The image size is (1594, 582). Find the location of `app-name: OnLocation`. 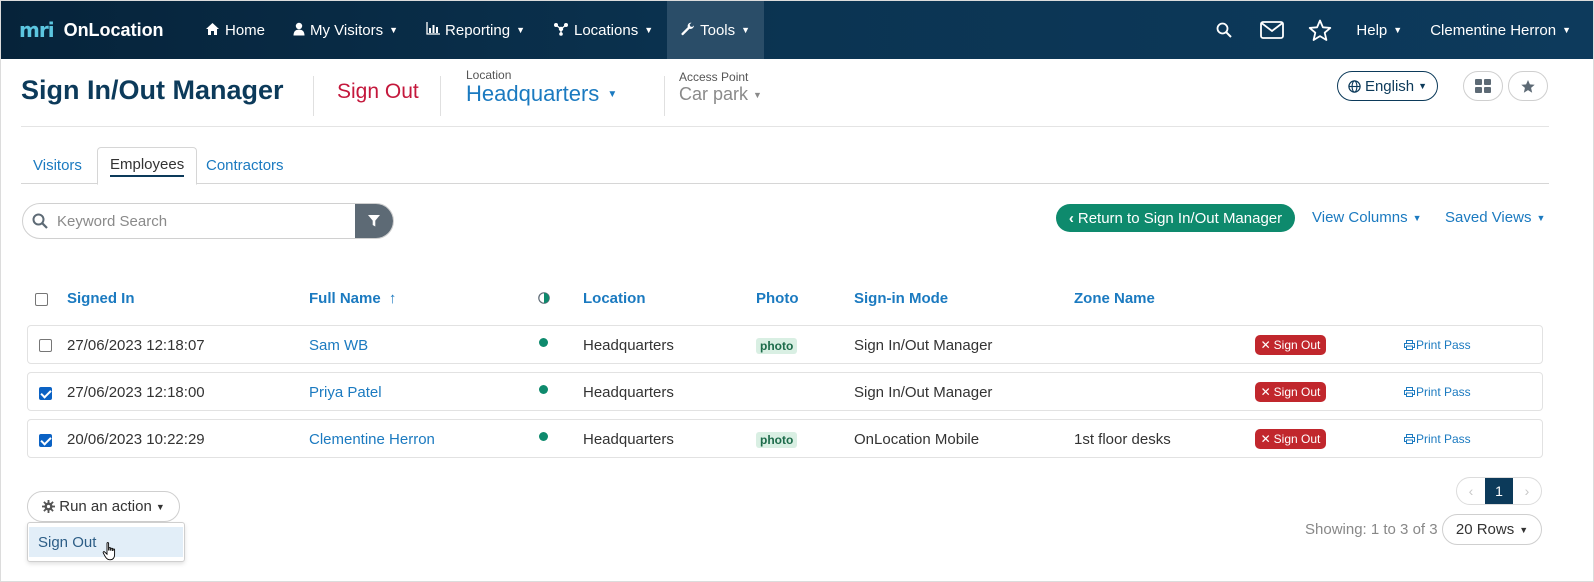

app-name: OnLocation is located at coordinates (113, 29).